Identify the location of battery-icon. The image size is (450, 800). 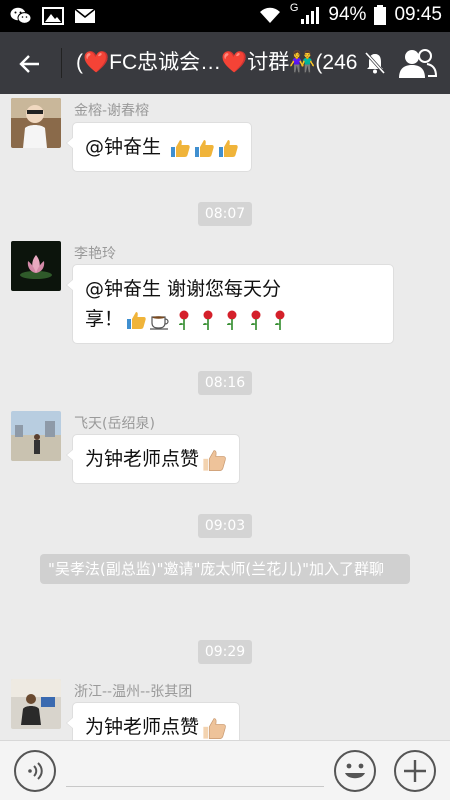
(380, 15).